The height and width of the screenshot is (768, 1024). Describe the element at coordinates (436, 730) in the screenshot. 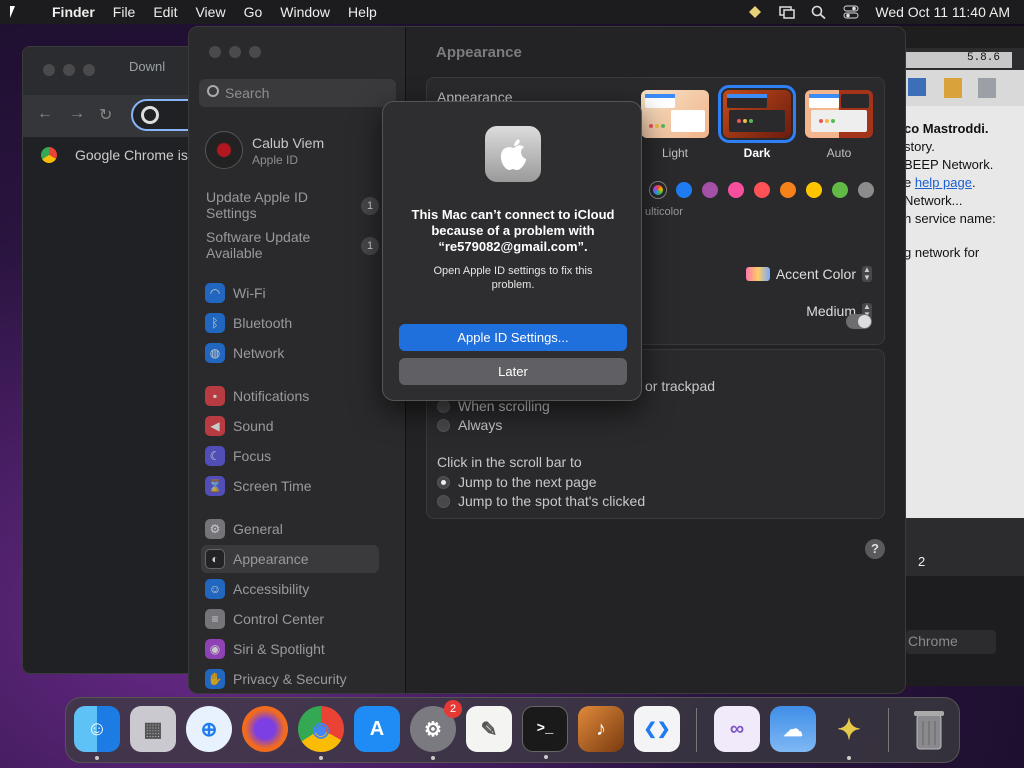

I see `system-settings-dock-icon: ⚙ 2` at that location.